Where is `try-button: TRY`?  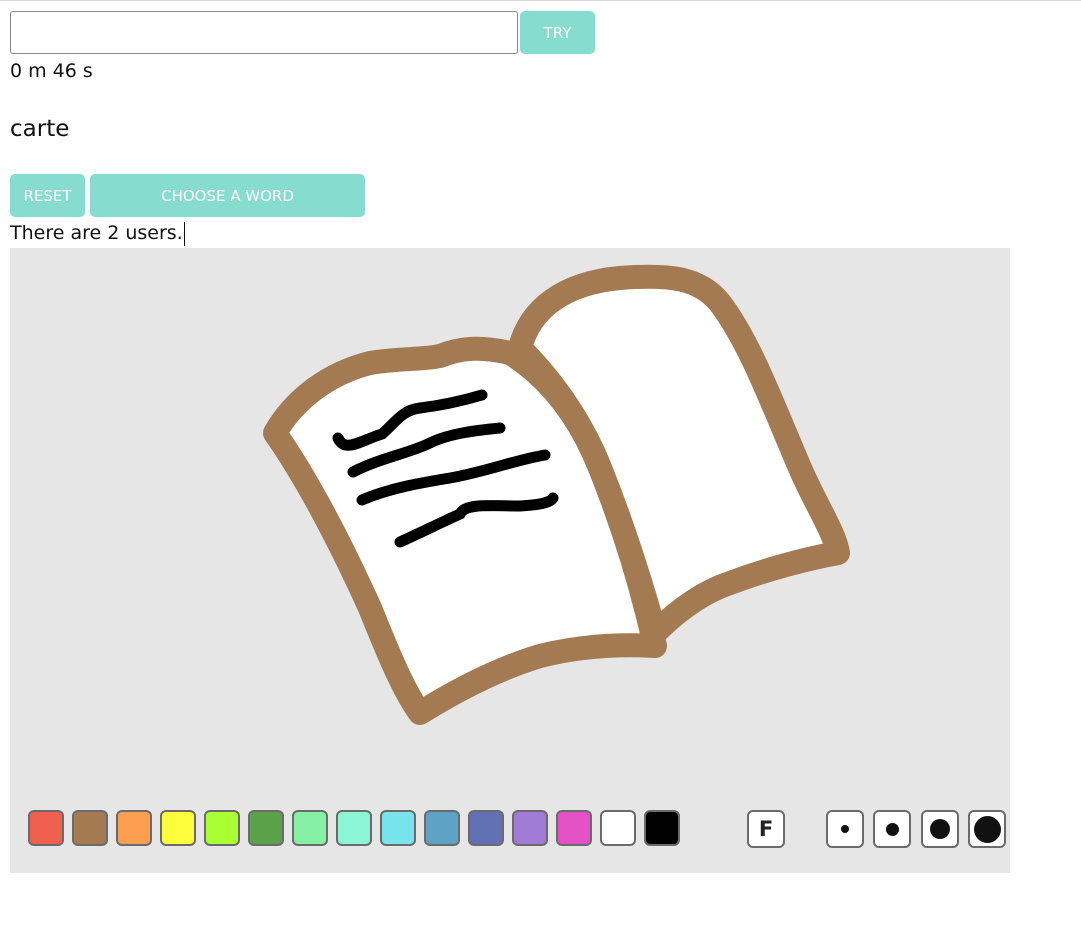 try-button: TRY is located at coordinates (557, 32).